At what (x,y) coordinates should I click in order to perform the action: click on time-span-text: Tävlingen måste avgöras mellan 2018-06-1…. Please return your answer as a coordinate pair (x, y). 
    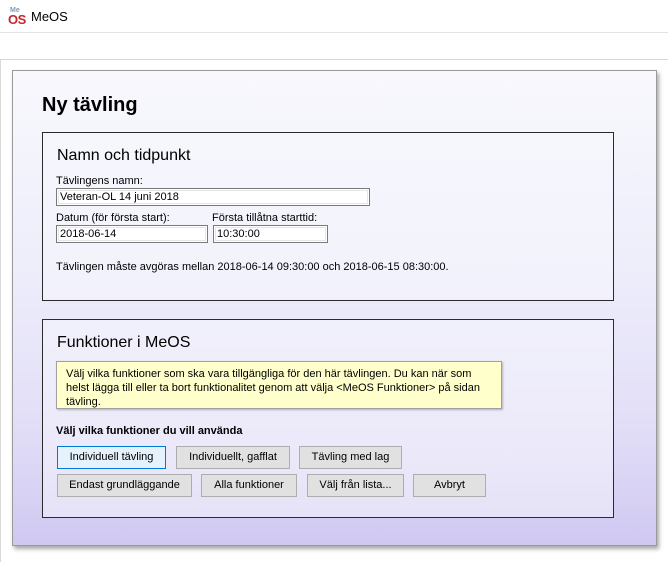
    Looking at the image, I should click on (252, 267).